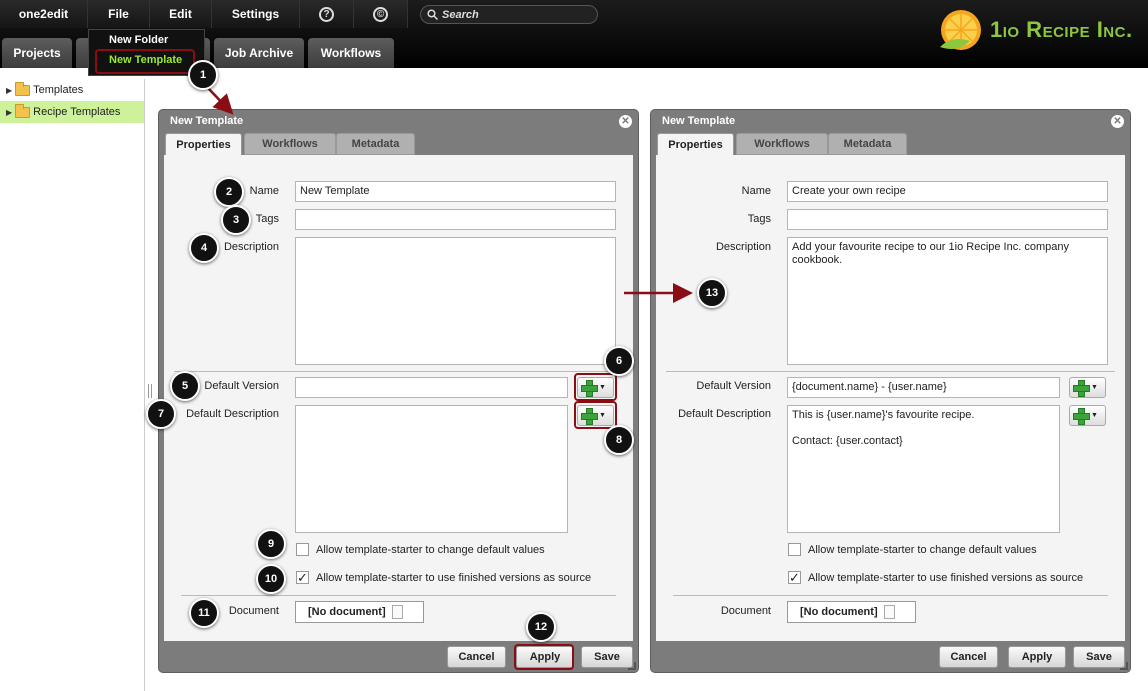  Describe the element at coordinates (541, 627) in the screenshot. I see `step-badge-12: 12` at that location.